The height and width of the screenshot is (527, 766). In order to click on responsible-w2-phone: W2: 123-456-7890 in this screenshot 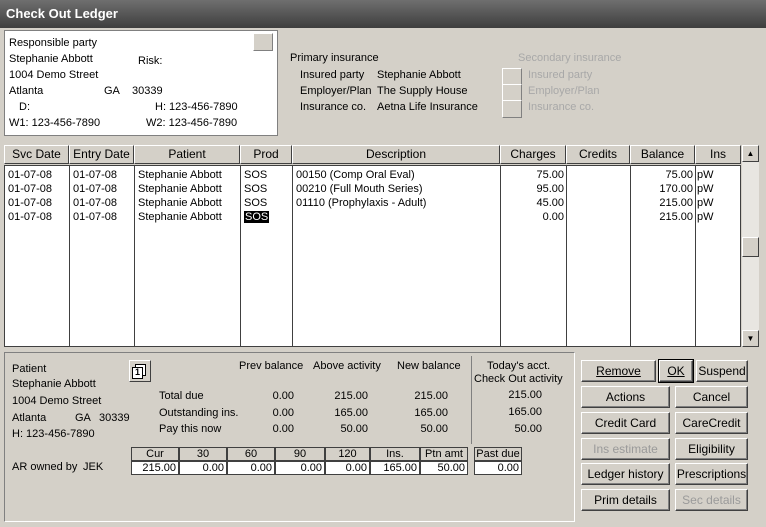, I will do `click(192, 123)`.